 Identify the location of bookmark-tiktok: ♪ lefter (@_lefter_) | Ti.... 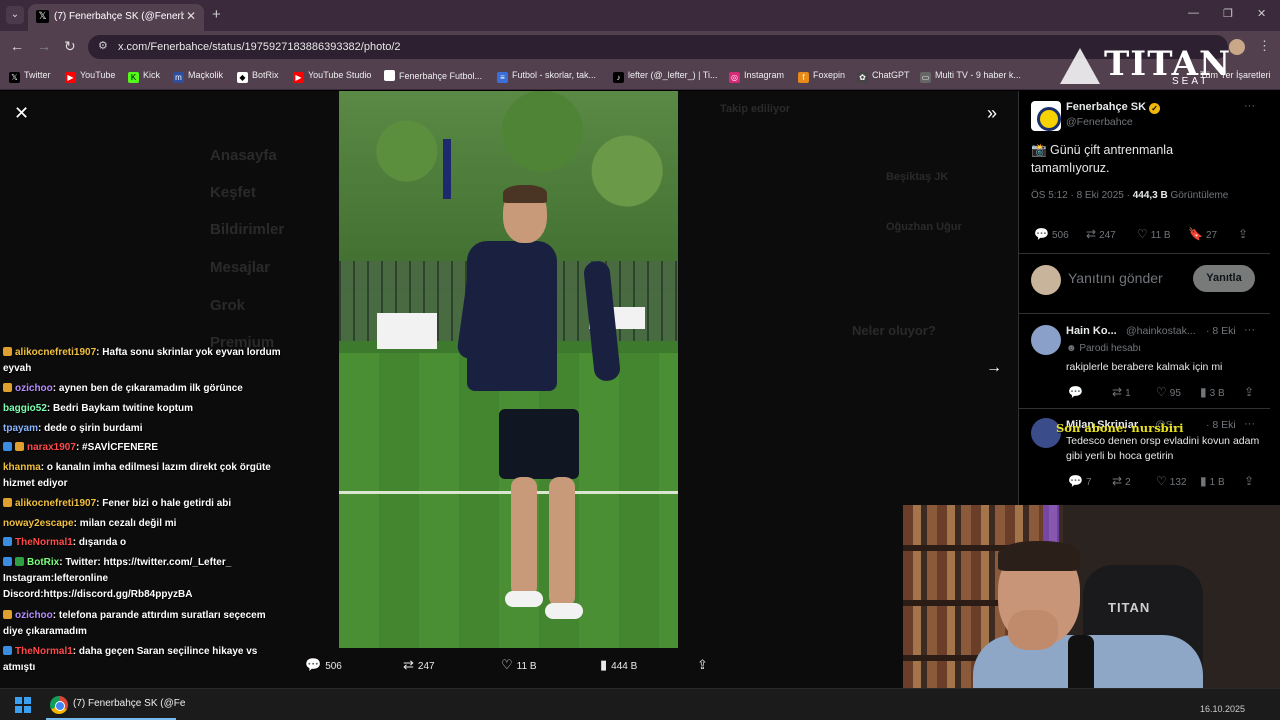
(665, 76).